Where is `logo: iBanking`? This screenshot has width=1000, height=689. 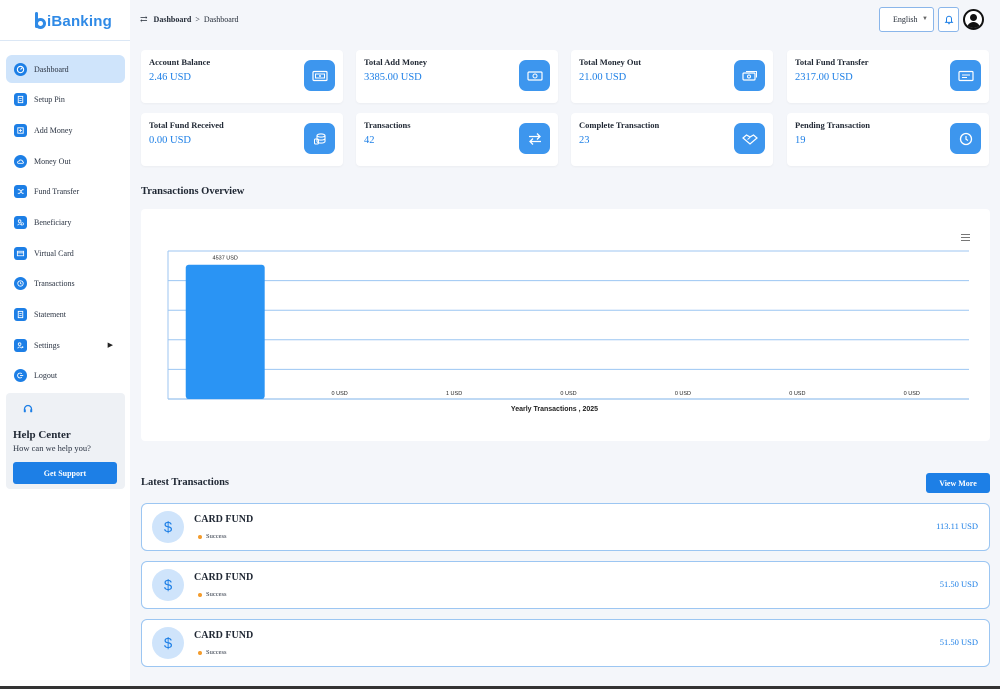 logo: iBanking is located at coordinates (72, 21).